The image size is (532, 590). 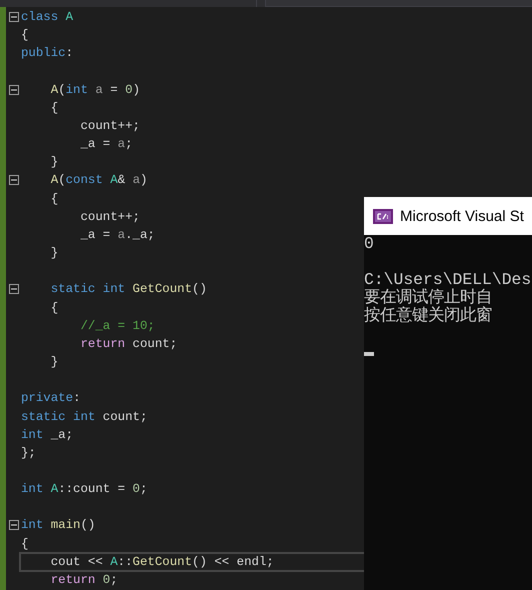 I want to click on code-line: return 0;, so click(x=84, y=580).